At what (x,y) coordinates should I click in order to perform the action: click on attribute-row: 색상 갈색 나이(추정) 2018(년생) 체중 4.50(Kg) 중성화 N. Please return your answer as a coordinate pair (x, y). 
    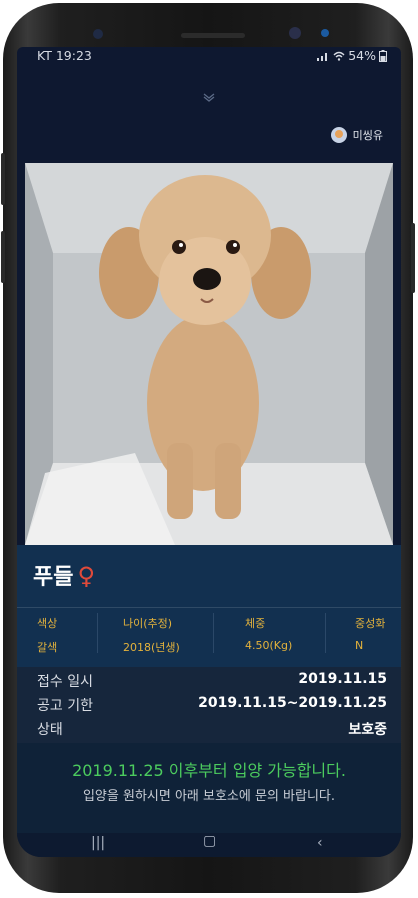
    Looking at the image, I should click on (209, 637).